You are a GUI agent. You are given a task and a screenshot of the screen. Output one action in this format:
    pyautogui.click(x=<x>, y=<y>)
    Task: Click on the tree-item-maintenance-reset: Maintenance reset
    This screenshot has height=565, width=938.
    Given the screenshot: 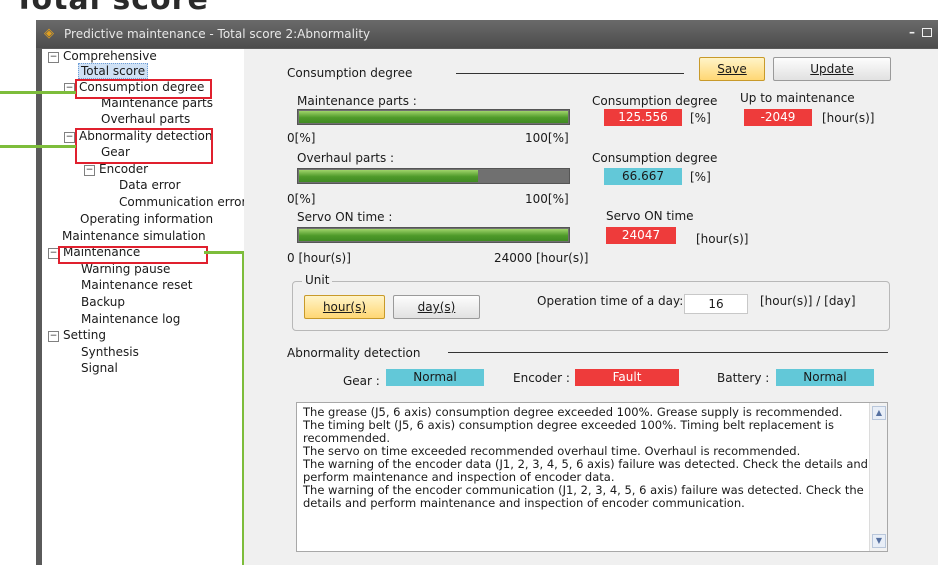 What is the action you would take?
    pyautogui.click(x=137, y=285)
    